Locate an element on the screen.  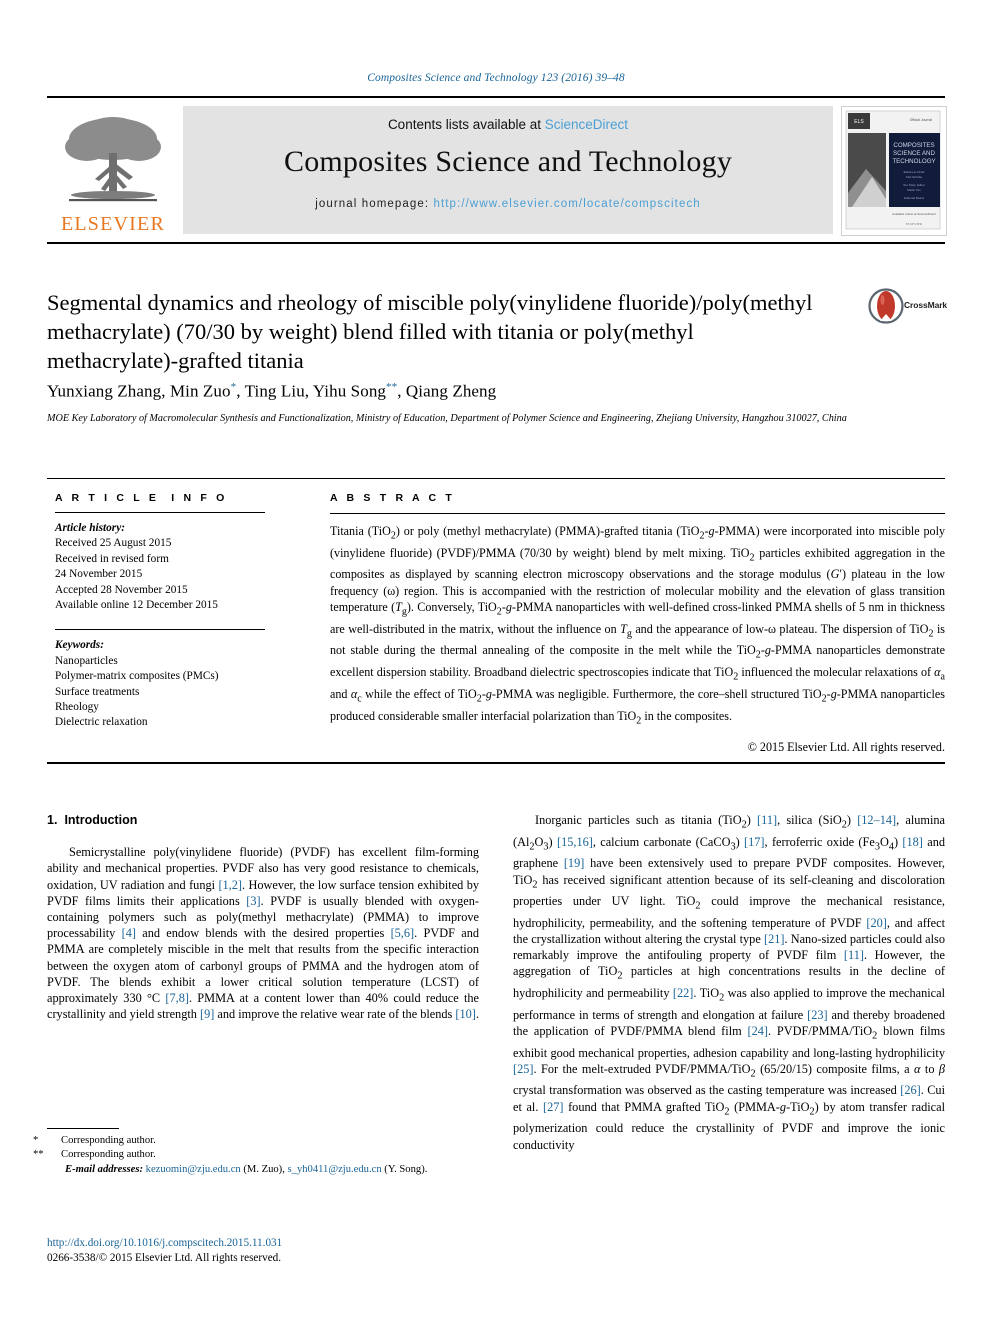
title-divider is located at coordinates (496, 243).